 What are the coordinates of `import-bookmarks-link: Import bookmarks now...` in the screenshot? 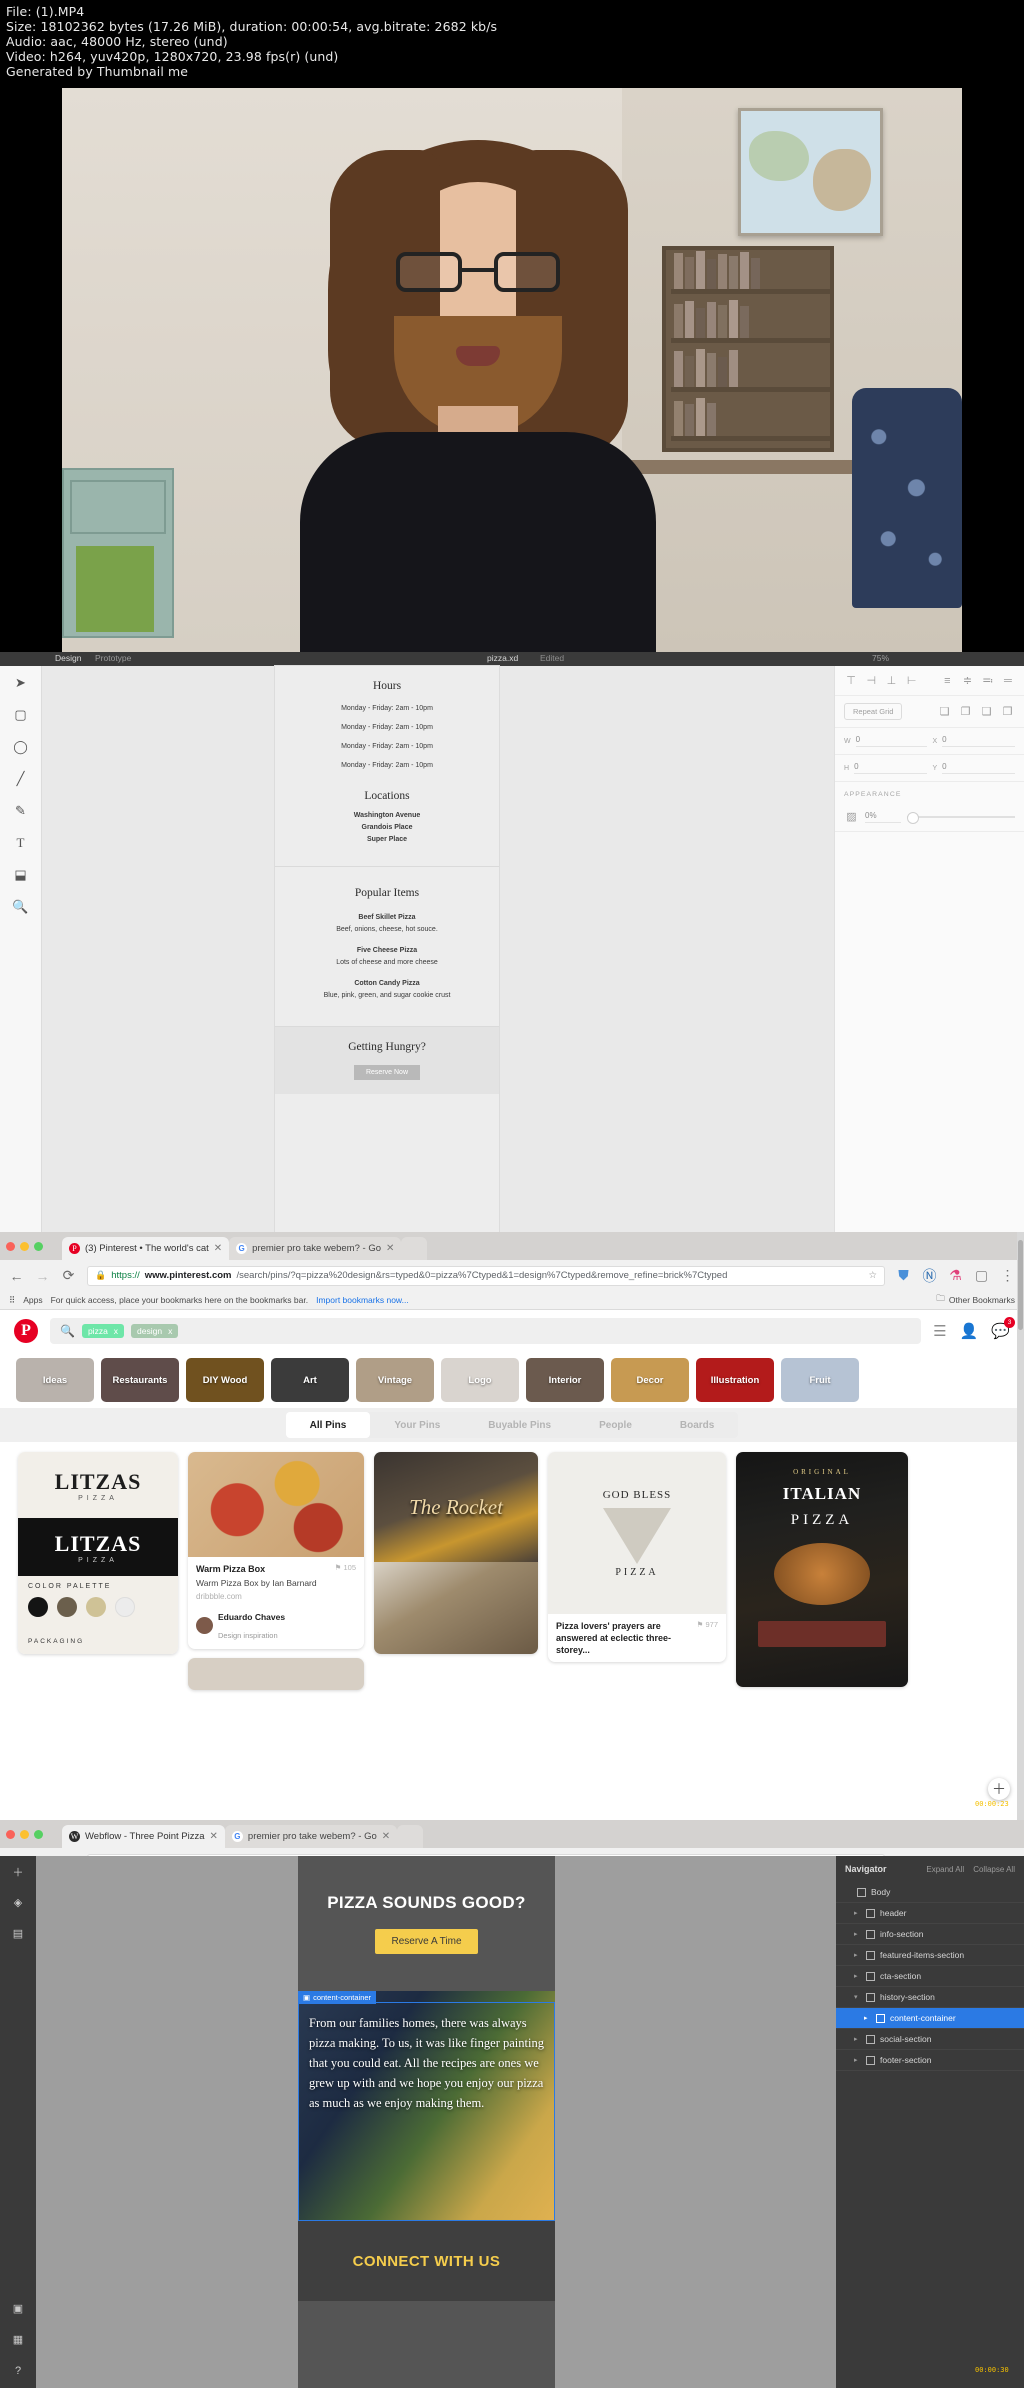 It's located at (362, 1300).